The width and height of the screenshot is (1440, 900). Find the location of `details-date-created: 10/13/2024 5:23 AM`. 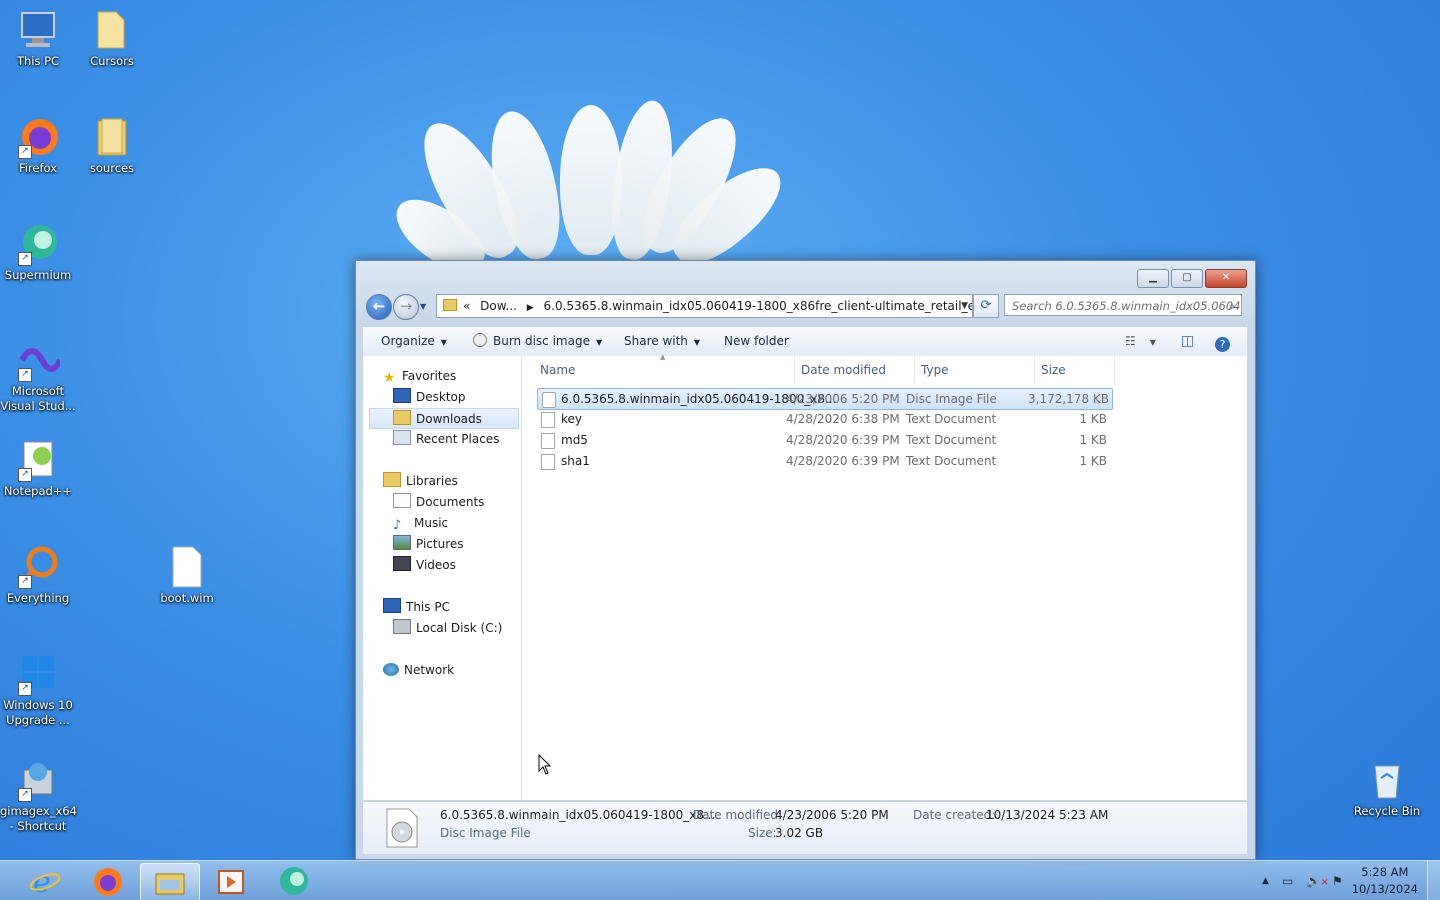

details-date-created: 10/13/2024 5:23 AM is located at coordinates (1047, 815).